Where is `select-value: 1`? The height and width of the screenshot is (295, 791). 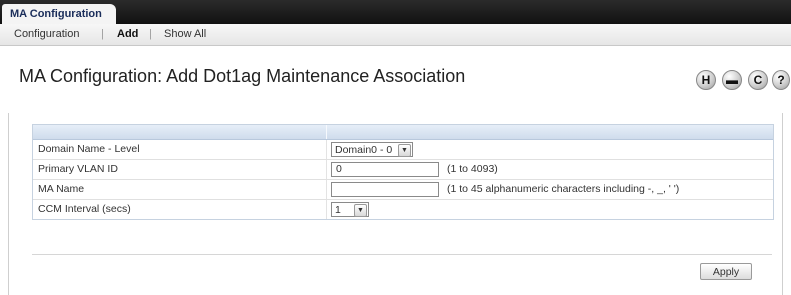 select-value: 1 is located at coordinates (338, 210).